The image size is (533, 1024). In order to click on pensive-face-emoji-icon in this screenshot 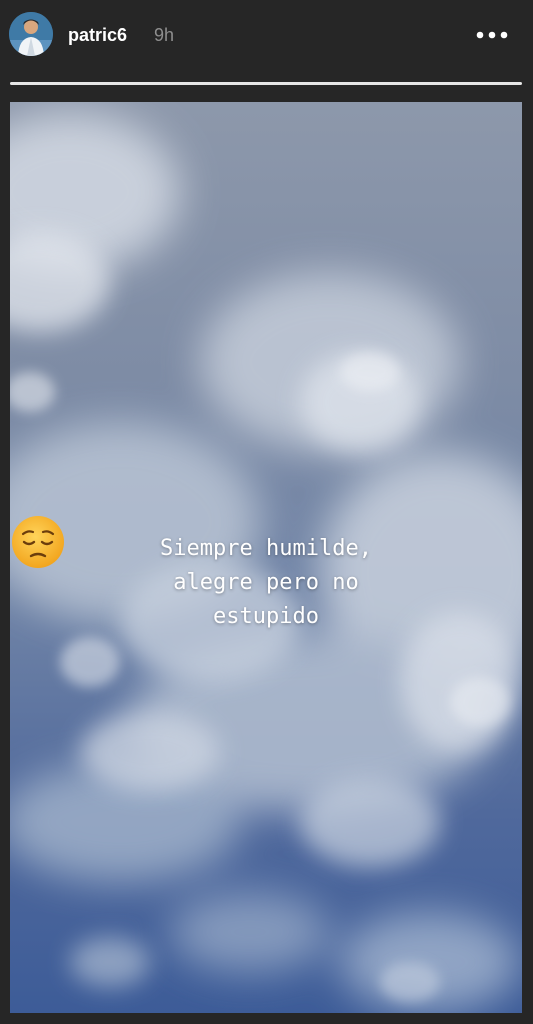, I will do `click(38, 542)`.